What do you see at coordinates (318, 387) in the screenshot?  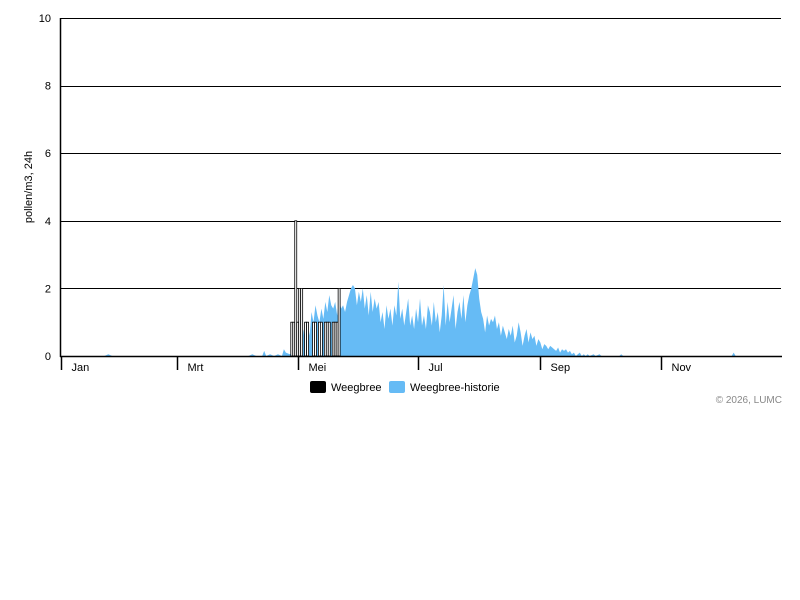 I see `legend-swatch-current` at bounding box center [318, 387].